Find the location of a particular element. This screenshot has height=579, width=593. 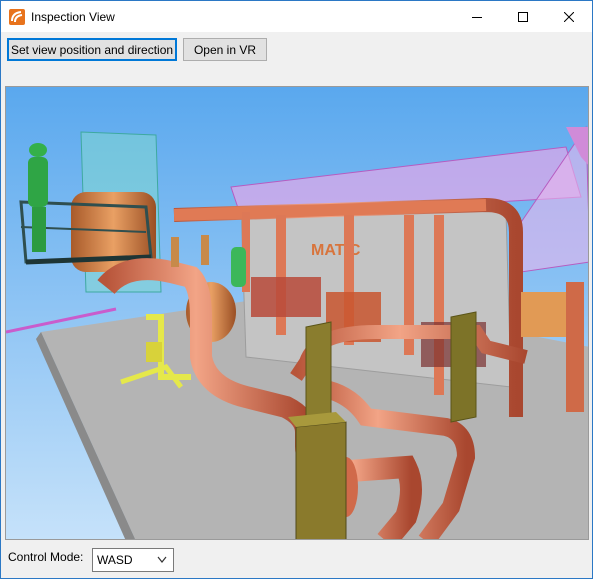

control-mode-value: WASD is located at coordinates (115, 560).